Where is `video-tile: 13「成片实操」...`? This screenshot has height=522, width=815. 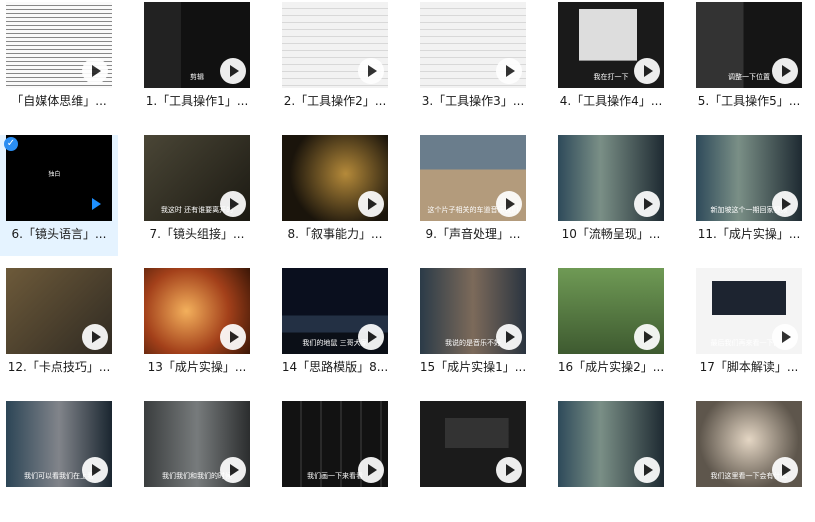
video-tile: 13「成片实操」... is located at coordinates (197, 328).